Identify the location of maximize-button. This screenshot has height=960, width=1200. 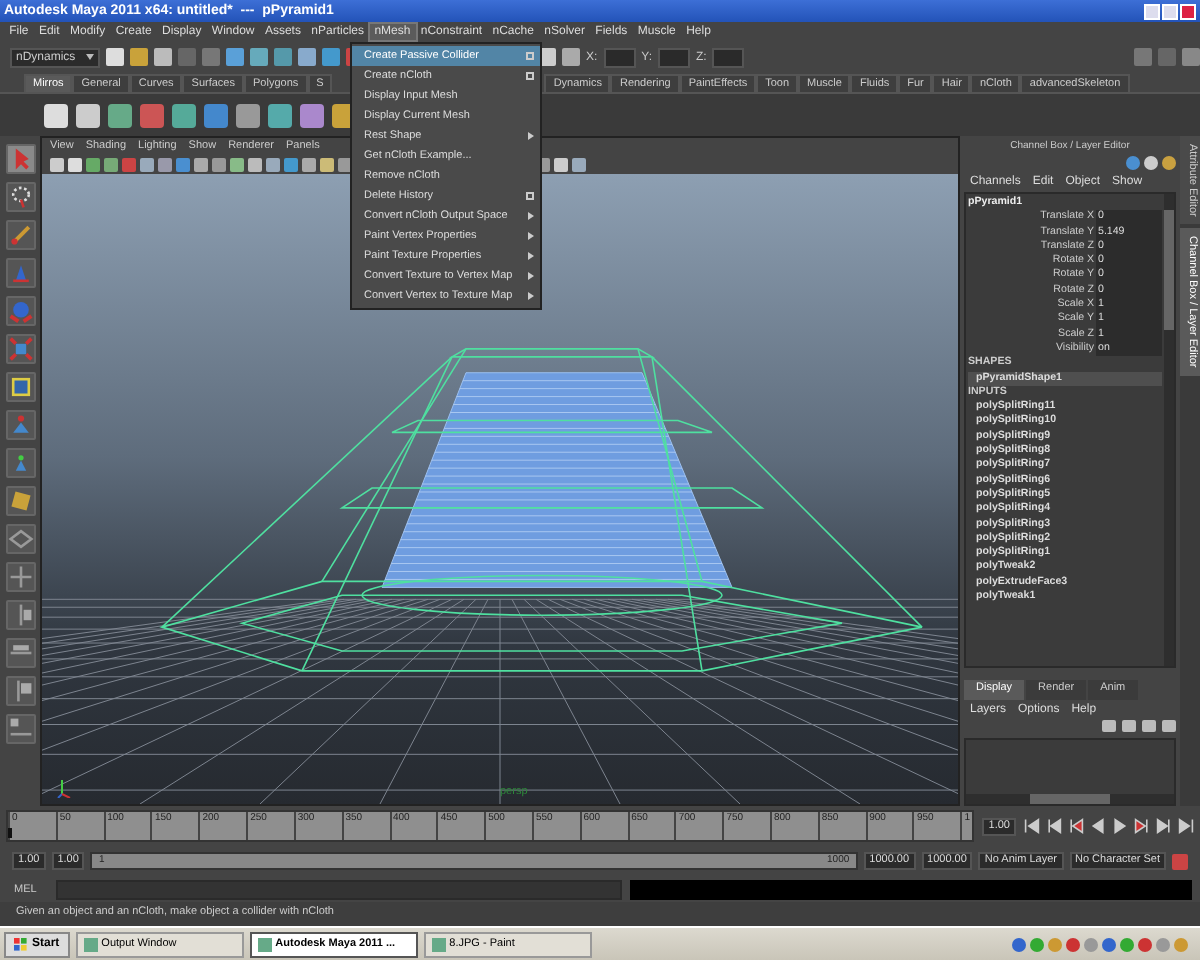
(1170, 11).